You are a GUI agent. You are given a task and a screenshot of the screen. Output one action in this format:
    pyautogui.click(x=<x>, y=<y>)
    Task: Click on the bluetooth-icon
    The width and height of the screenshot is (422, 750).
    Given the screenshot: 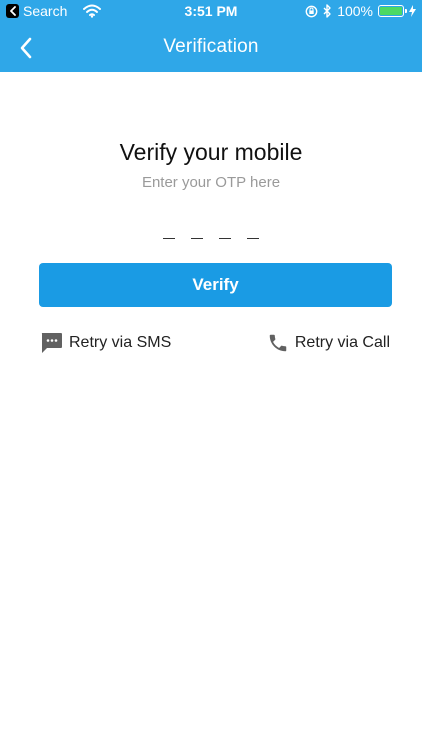 What is the action you would take?
    pyautogui.click(x=327, y=11)
    